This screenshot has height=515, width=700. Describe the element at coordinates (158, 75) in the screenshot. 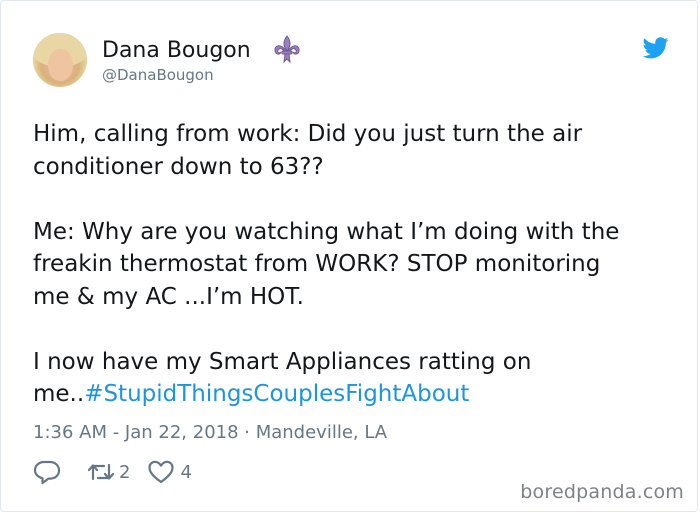

I see `author-handle: @DanaBougon` at that location.